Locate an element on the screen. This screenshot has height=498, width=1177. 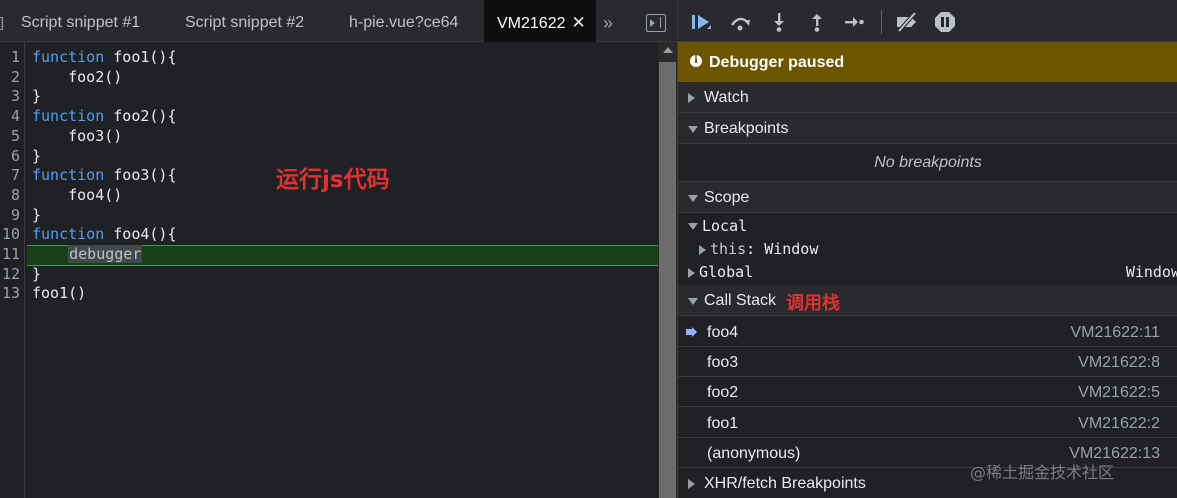
step-into-icon is located at coordinates (779, 22).